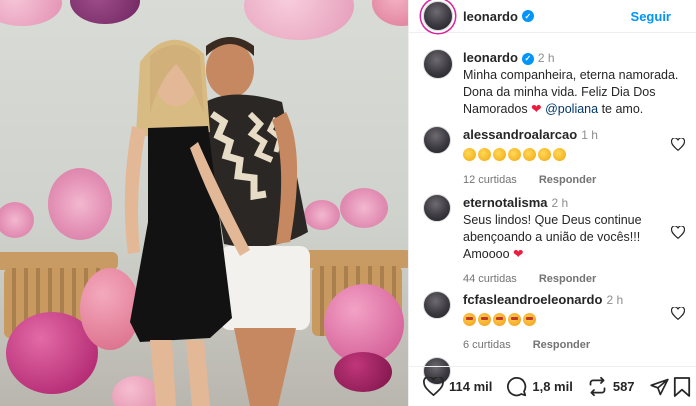 Image resolution: width=696 pixels, height=406 pixels. Describe the element at coordinates (552, 237) in the screenshot. I see `comment-text: abençoando a união de vocês!!!` at that location.